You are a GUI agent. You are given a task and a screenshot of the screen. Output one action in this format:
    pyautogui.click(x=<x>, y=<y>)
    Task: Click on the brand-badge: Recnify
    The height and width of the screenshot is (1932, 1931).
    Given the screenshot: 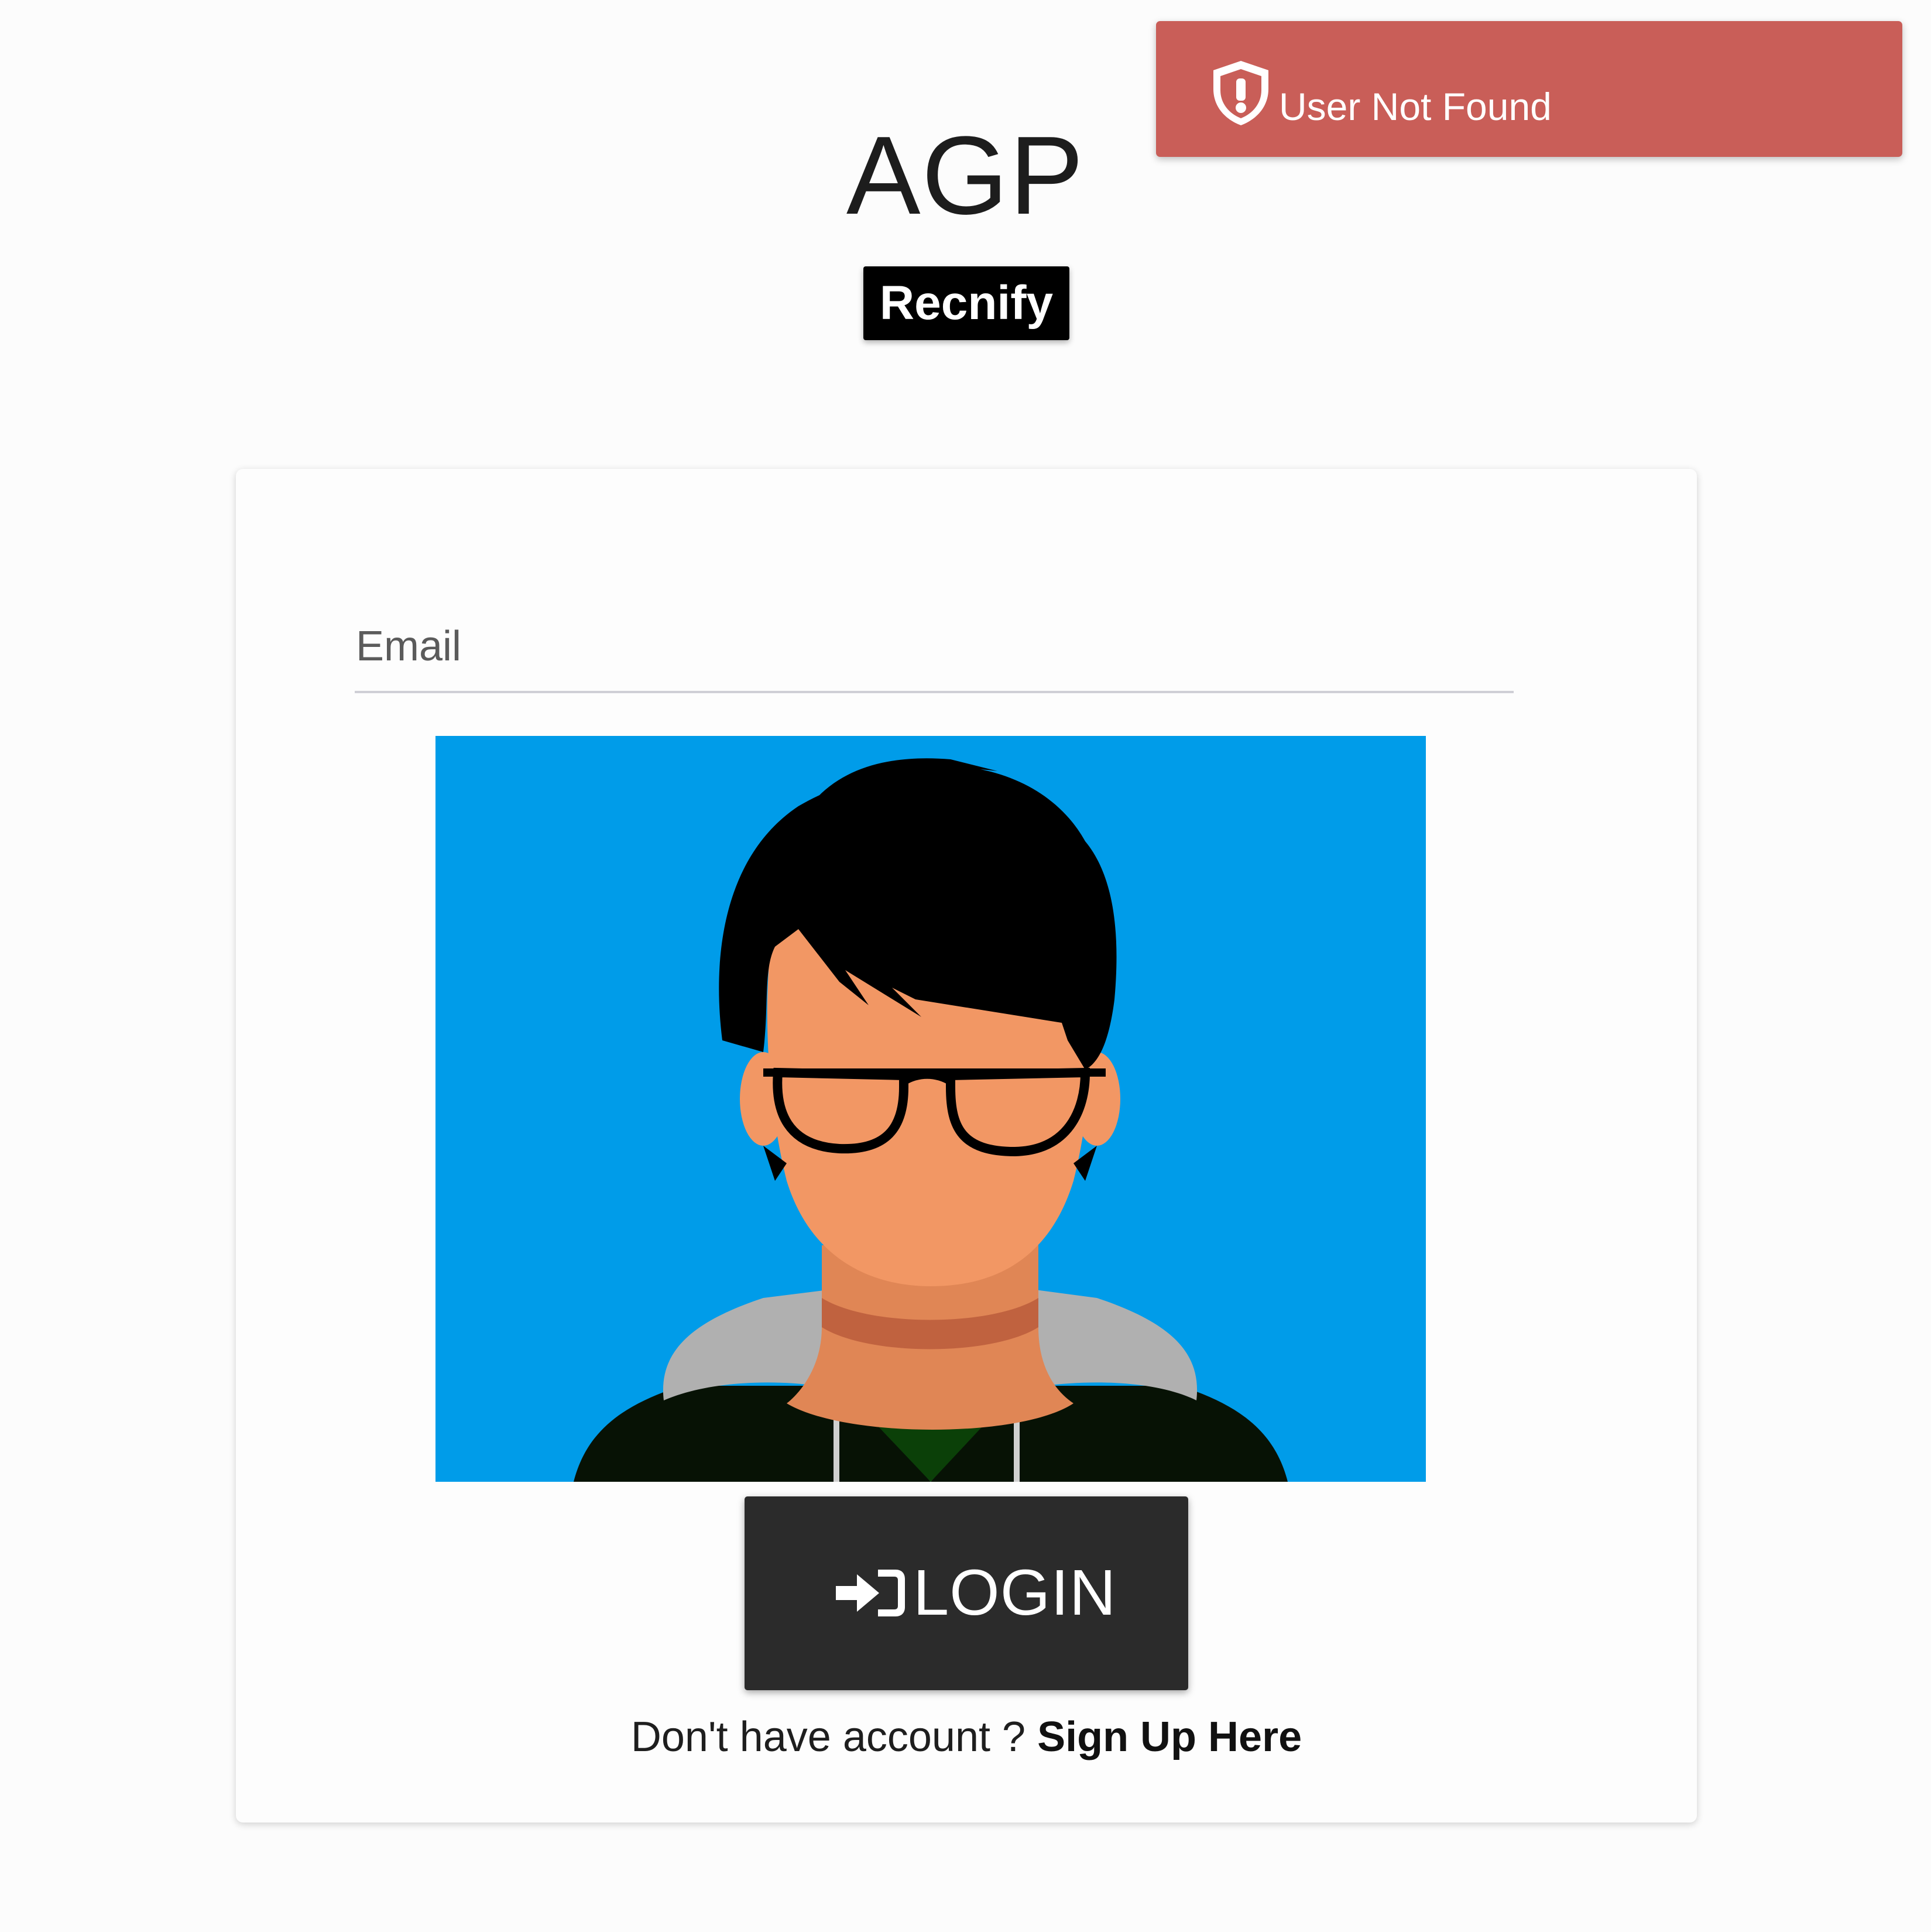 What is the action you would take?
    pyautogui.click(x=966, y=303)
    